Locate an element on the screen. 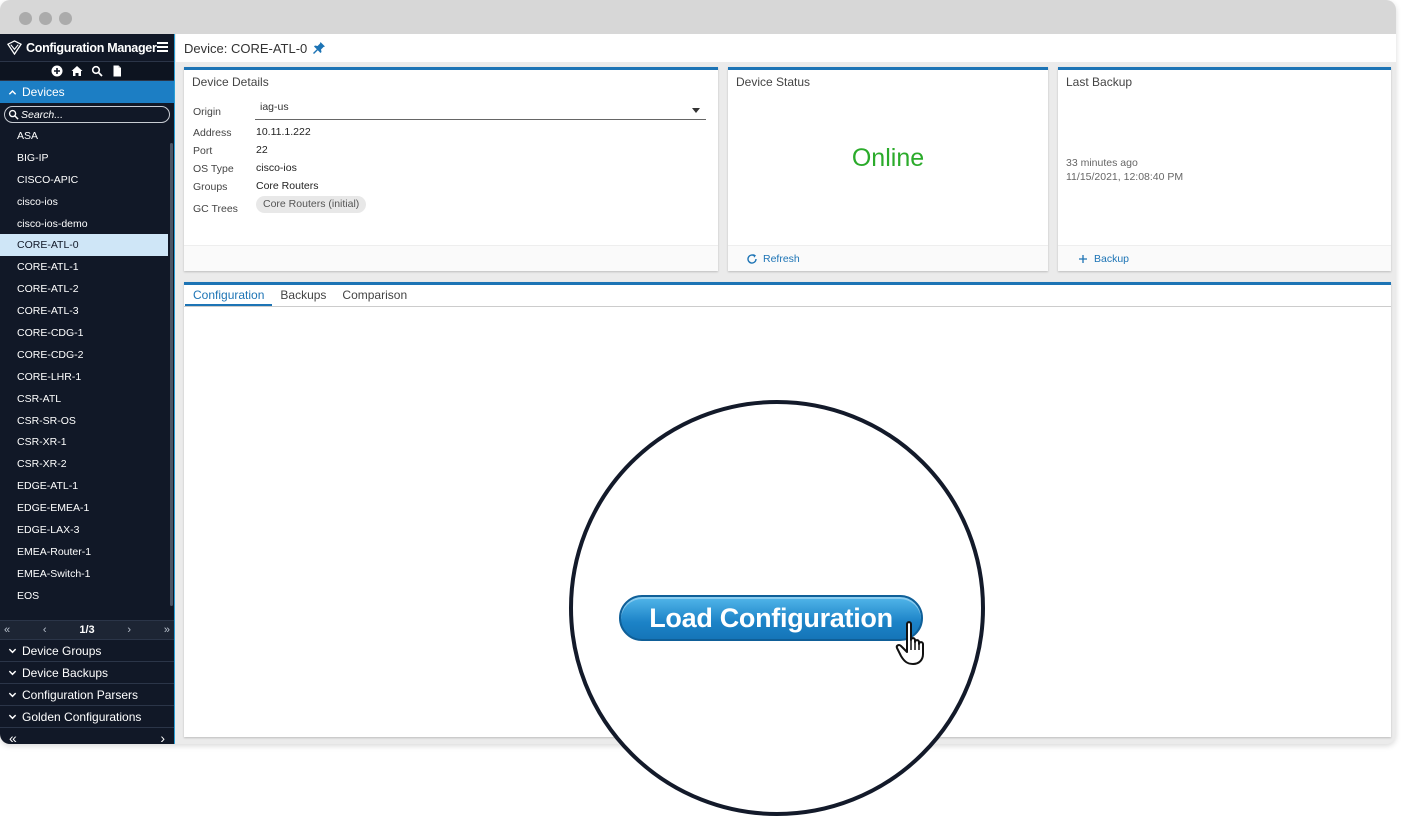 The width and height of the screenshot is (1401, 816). devices-section-label: Devices is located at coordinates (43, 92).